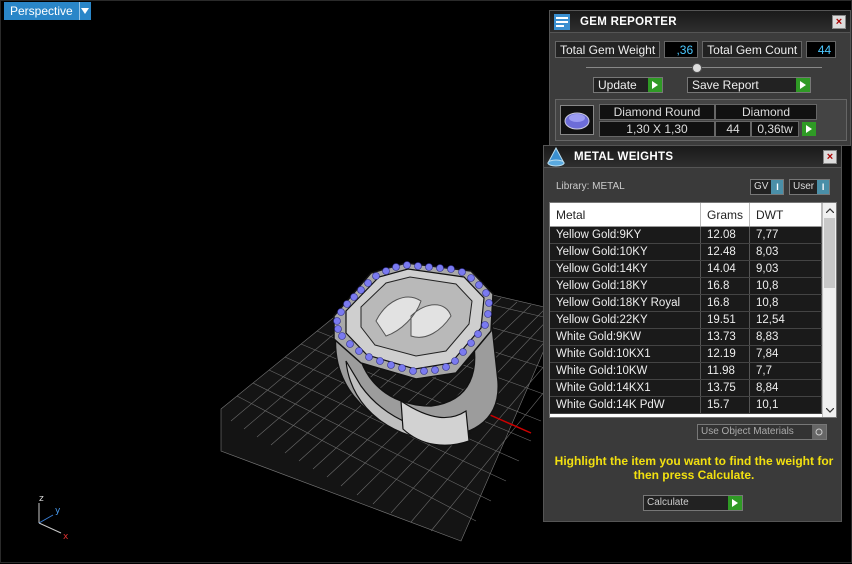 The height and width of the screenshot is (564, 852). I want to click on table-row: Yellow Gold:18KY 16.8 10,8, so click(693, 286).